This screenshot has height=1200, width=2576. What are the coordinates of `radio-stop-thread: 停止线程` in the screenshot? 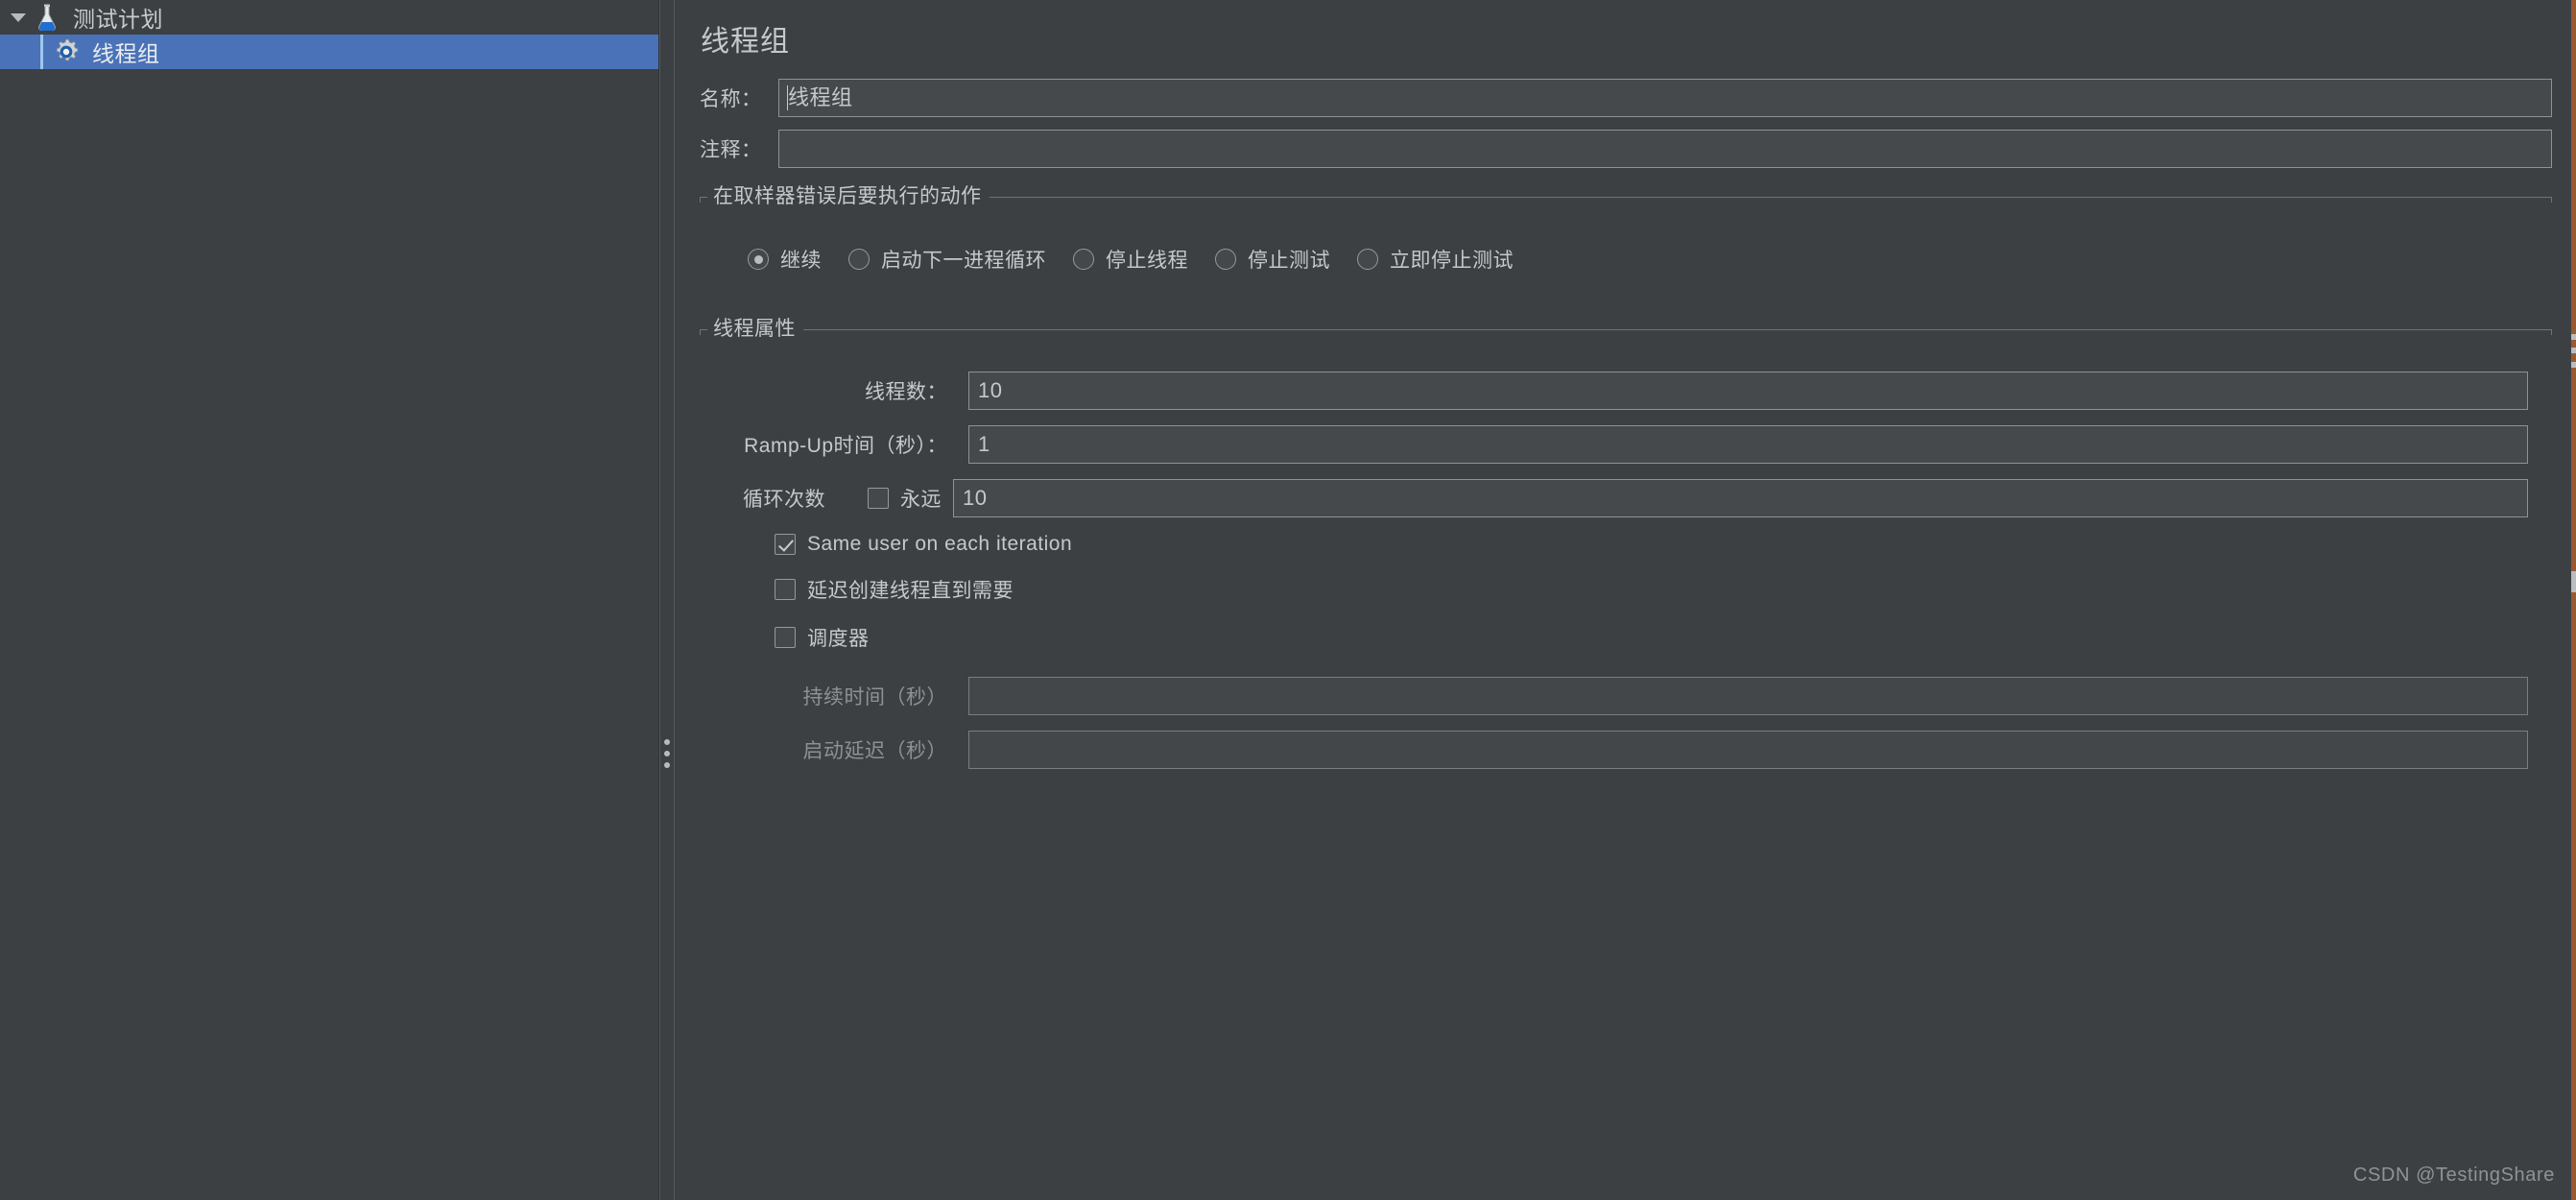 It's located at (1130, 259).